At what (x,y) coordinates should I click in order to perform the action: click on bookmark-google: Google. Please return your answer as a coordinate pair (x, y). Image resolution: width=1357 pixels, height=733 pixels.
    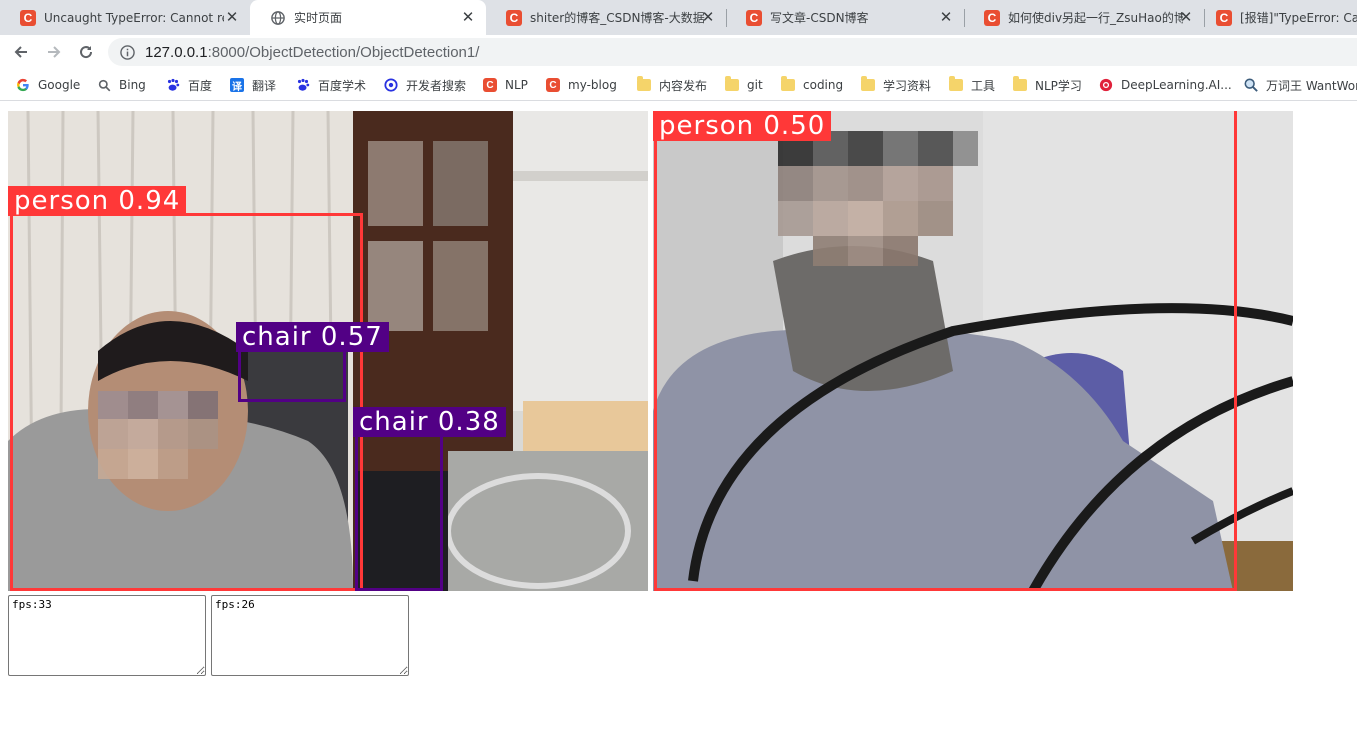
    Looking at the image, I should click on (48, 85).